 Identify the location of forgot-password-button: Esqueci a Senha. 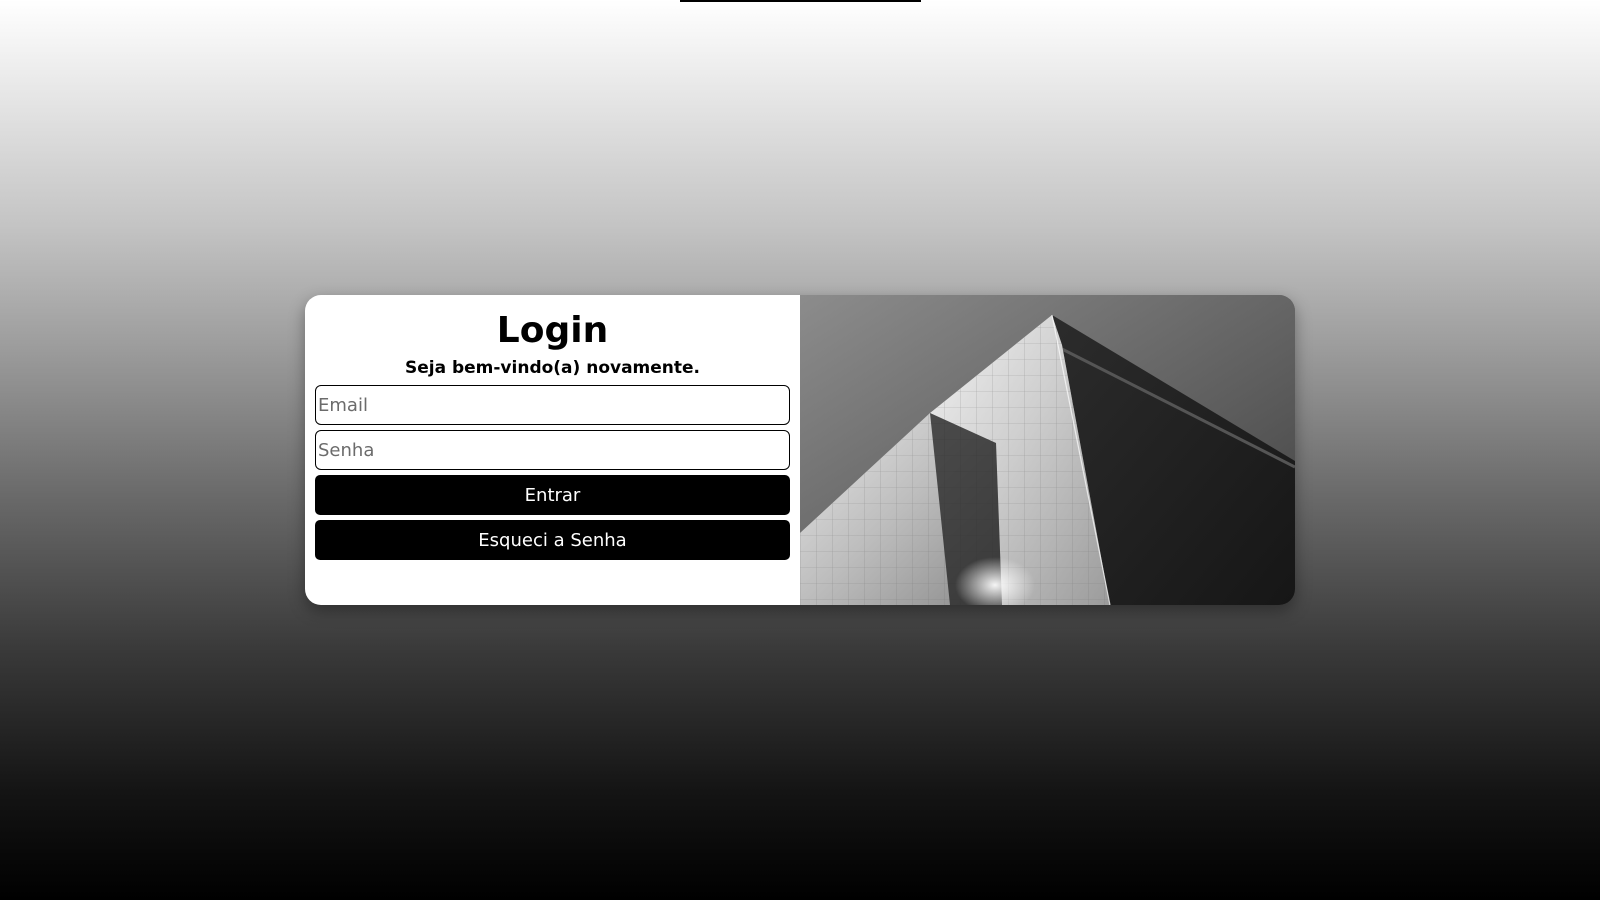
(552, 540).